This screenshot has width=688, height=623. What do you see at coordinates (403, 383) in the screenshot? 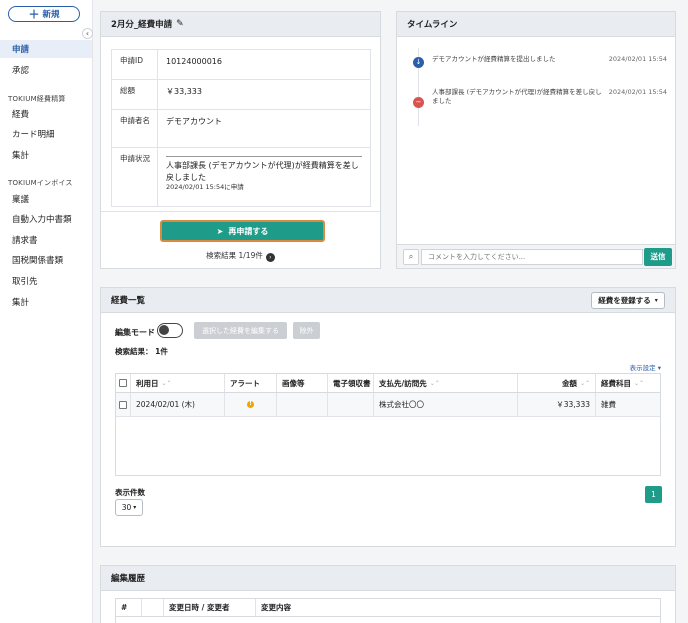
I see `col-label: 支払先/訪問先` at bounding box center [403, 383].